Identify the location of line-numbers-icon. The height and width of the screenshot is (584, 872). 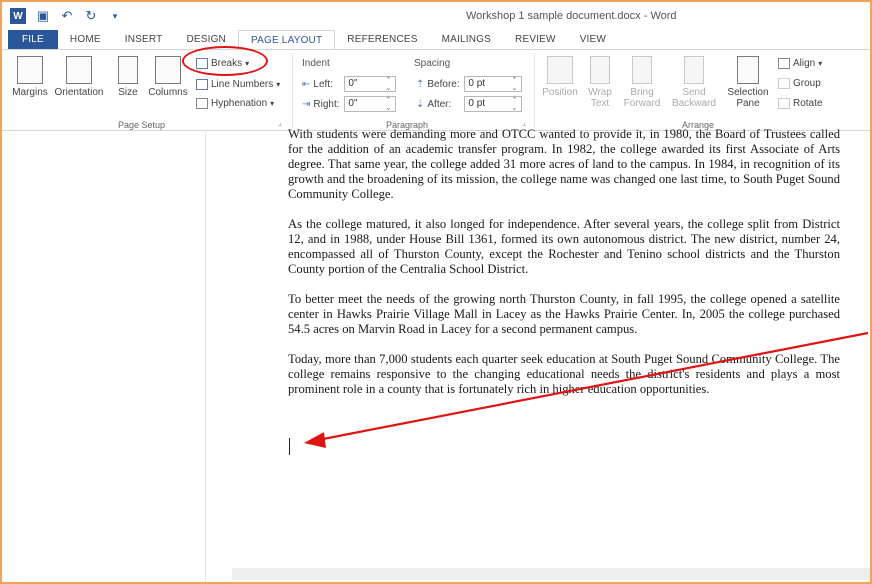
(202, 84).